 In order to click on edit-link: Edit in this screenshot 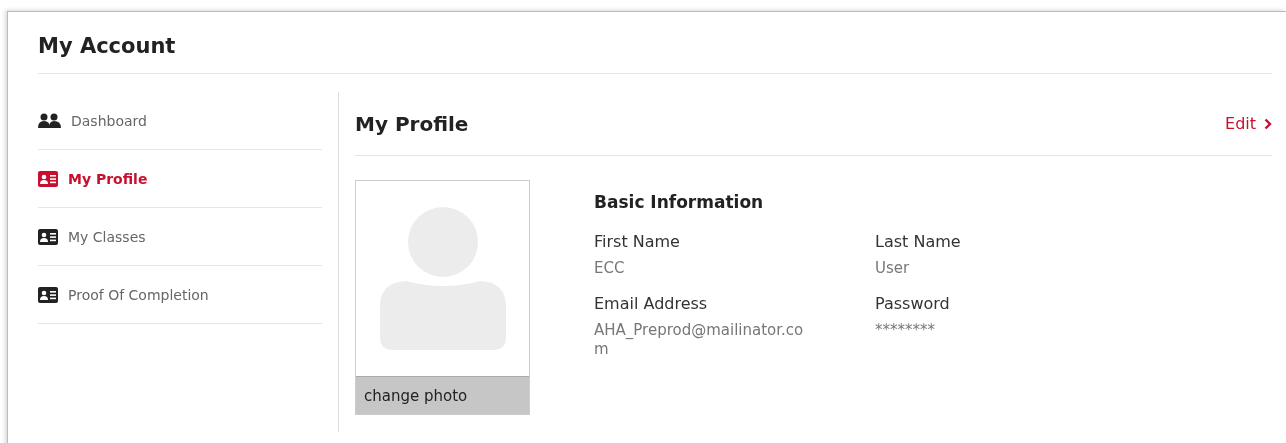, I will do `click(1248, 123)`.